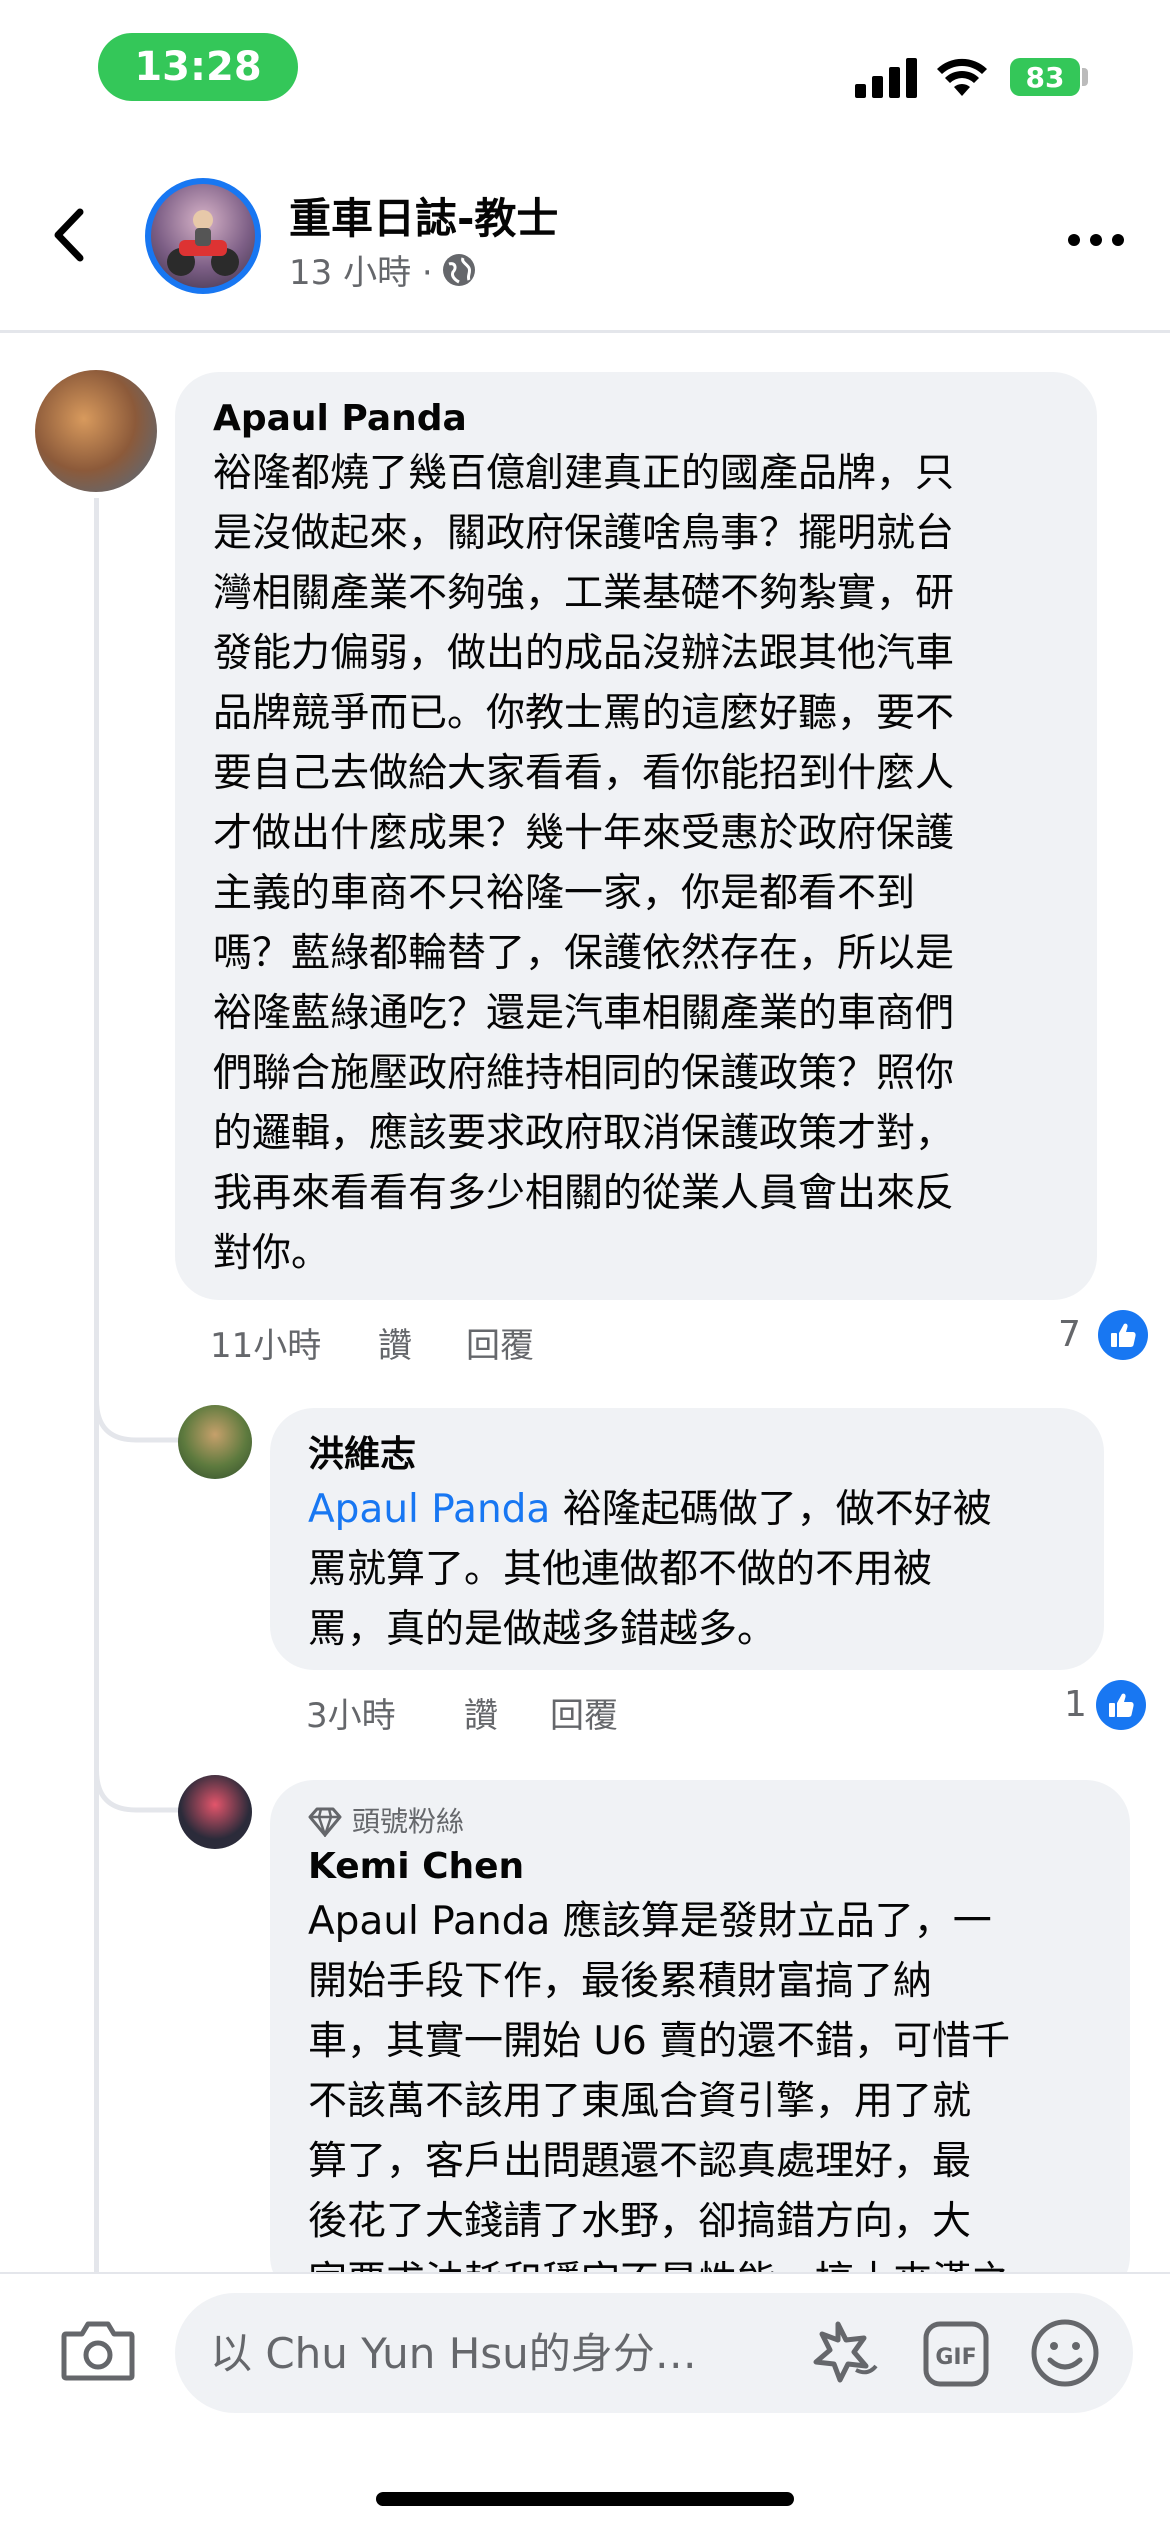 Image resolution: width=1170 pixels, height=2534 pixels. What do you see at coordinates (542, 1629) in the screenshot?
I see `comment-line: 罵，真的是做越多錯越多。` at bounding box center [542, 1629].